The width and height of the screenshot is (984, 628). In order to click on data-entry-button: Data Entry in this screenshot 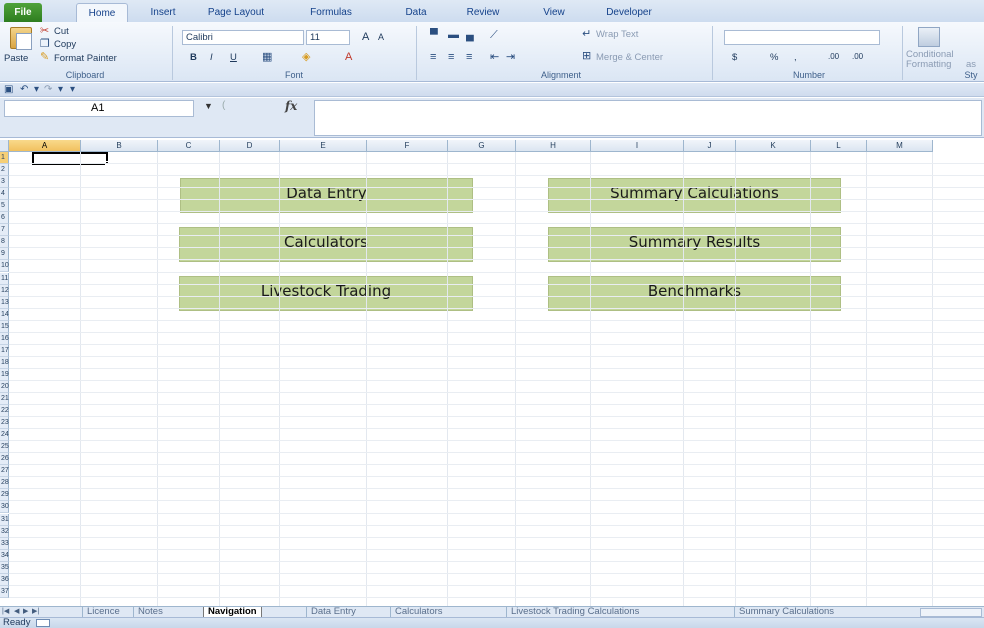, I will do `click(326, 195)`.